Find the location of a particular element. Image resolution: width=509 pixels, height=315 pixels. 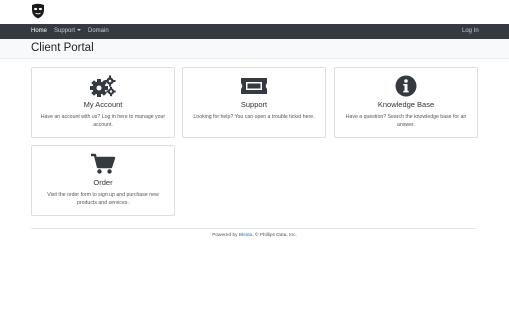

logo-bar is located at coordinates (254, 12).